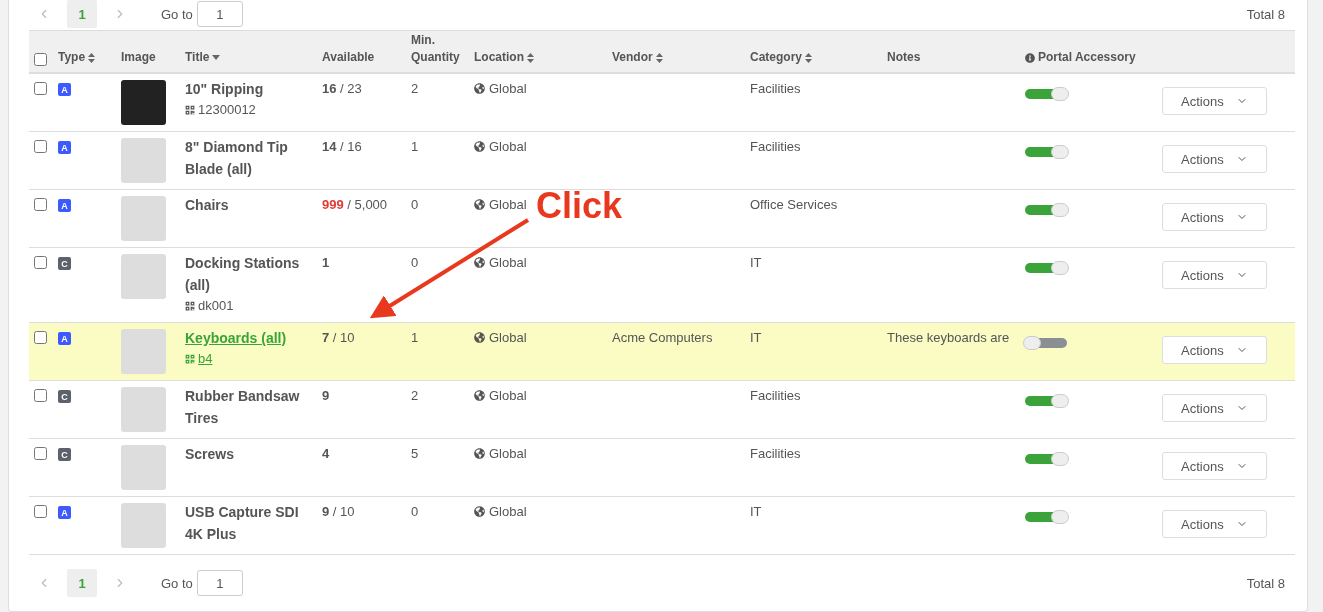 The height and width of the screenshot is (612, 1323). I want to click on column-header: Location, so click(499, 57).